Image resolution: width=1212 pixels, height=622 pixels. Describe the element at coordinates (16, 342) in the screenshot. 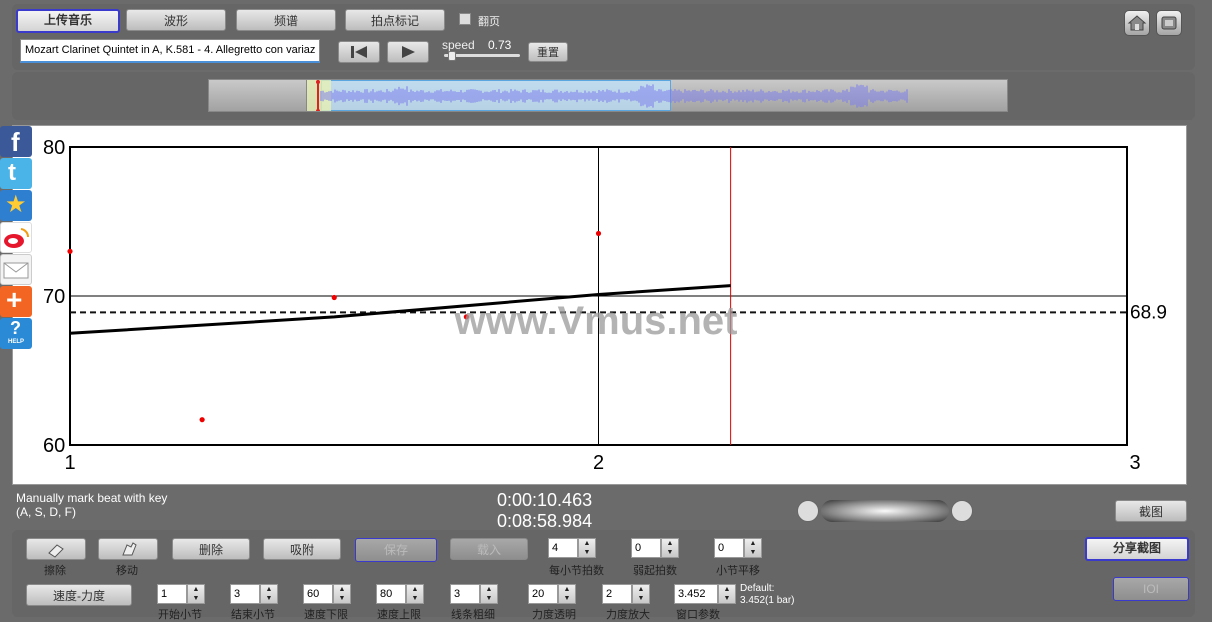

I see `help-label: HELP` at that location.